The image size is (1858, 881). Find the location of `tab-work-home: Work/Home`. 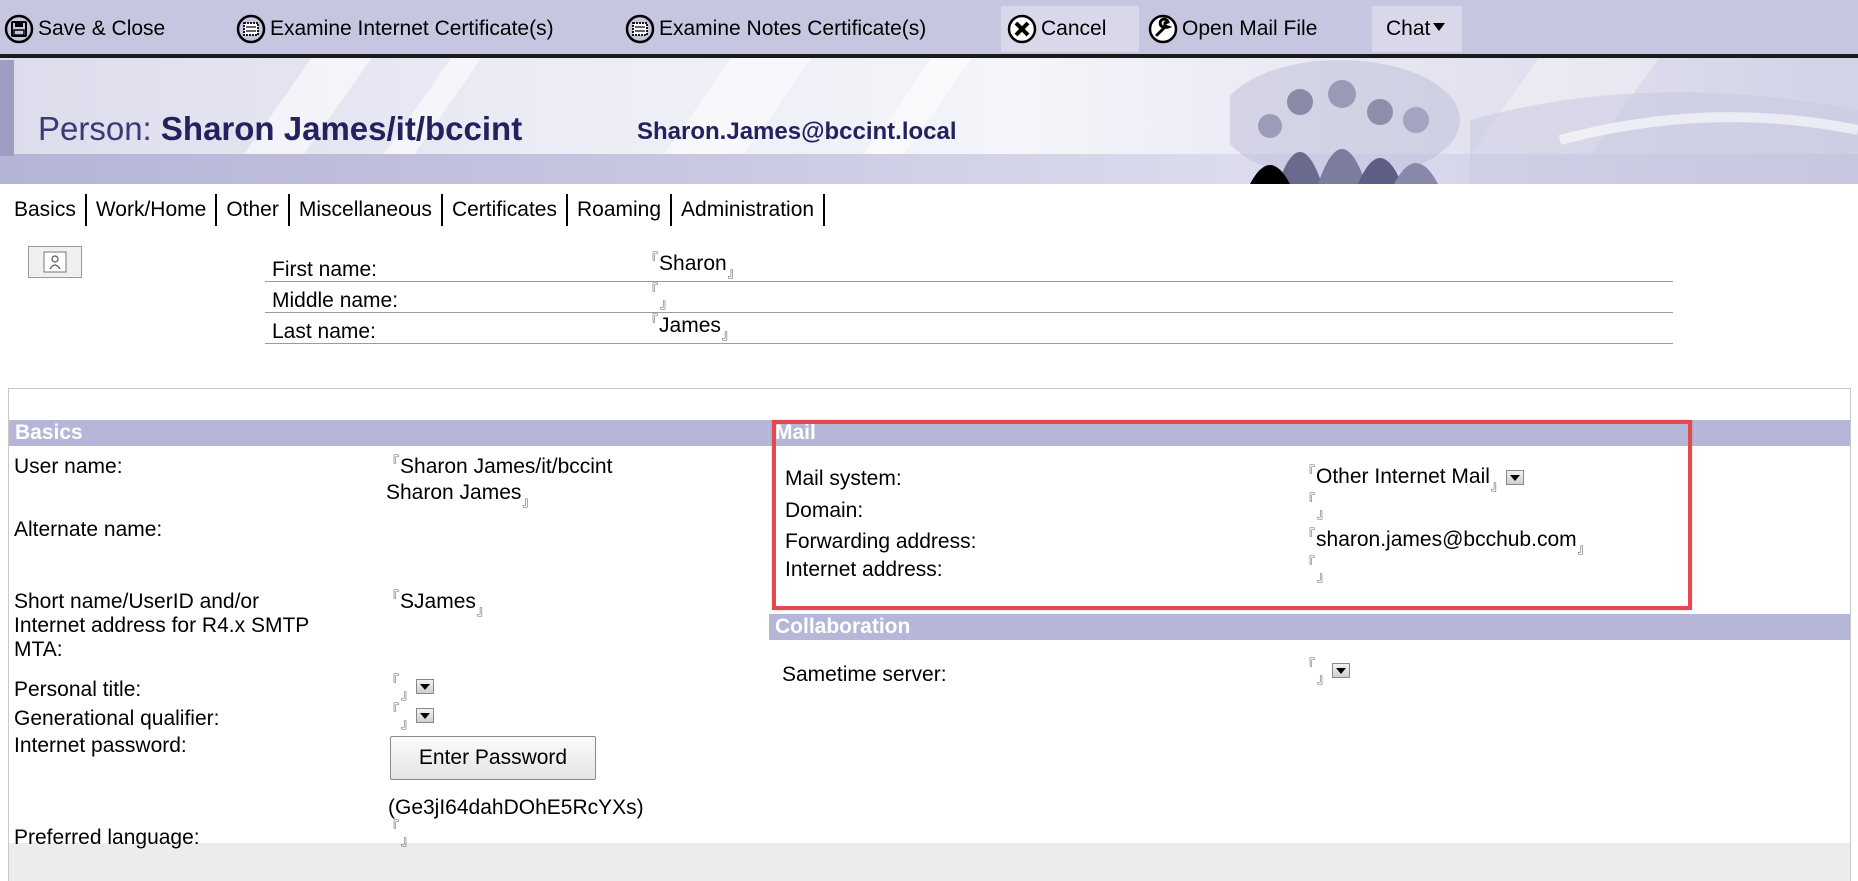

tab-work-home: Work/Home is located at coordinates (152, 210).